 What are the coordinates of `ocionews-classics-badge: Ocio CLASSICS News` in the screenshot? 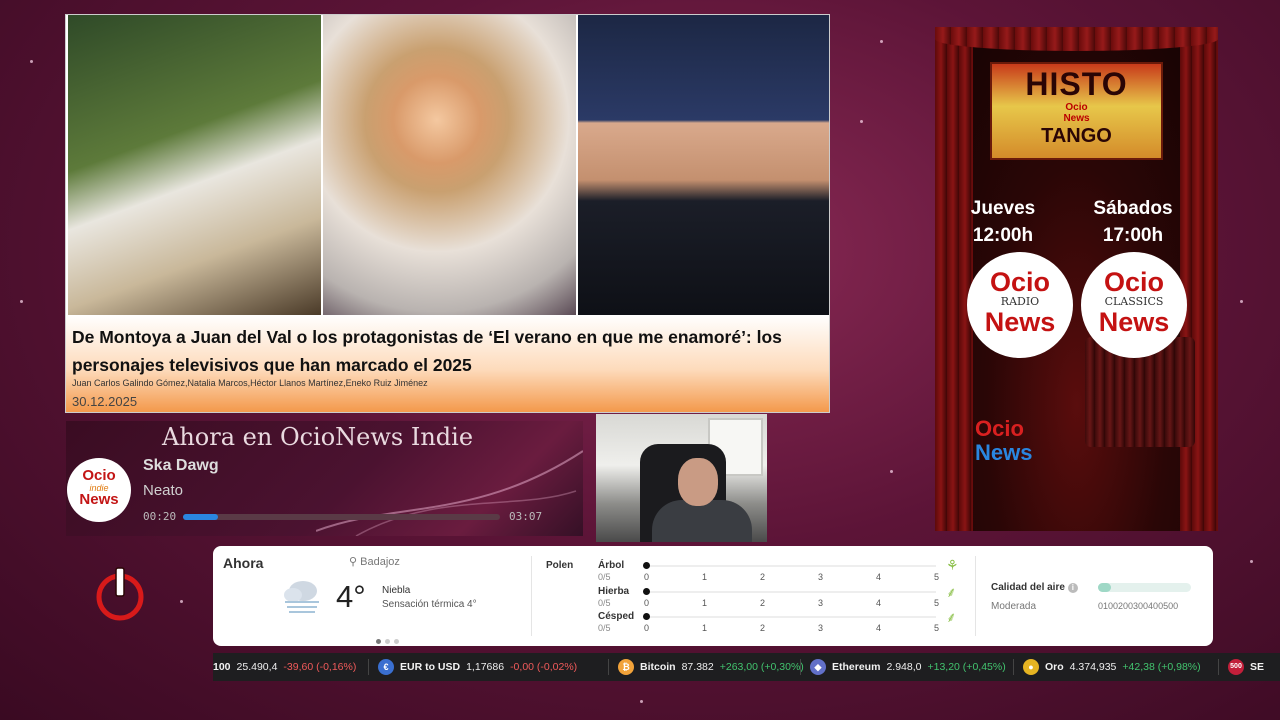 It's located at (1134, 305).